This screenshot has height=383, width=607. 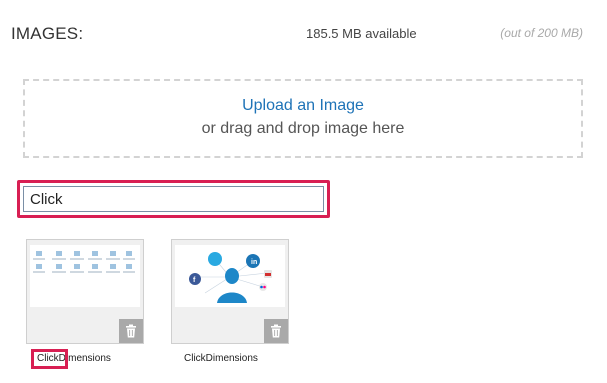 What do you see at coordinates (221, 358) in the screenshot?
I see `image-name-label: ClickDimensions` at bounding box center [221, 358].